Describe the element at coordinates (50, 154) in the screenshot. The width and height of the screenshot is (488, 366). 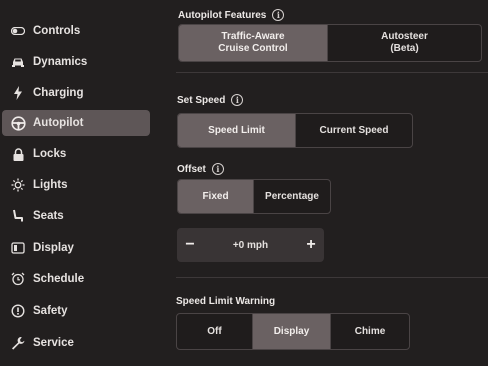
I see `sidebar-item-label: Locks` at that location.